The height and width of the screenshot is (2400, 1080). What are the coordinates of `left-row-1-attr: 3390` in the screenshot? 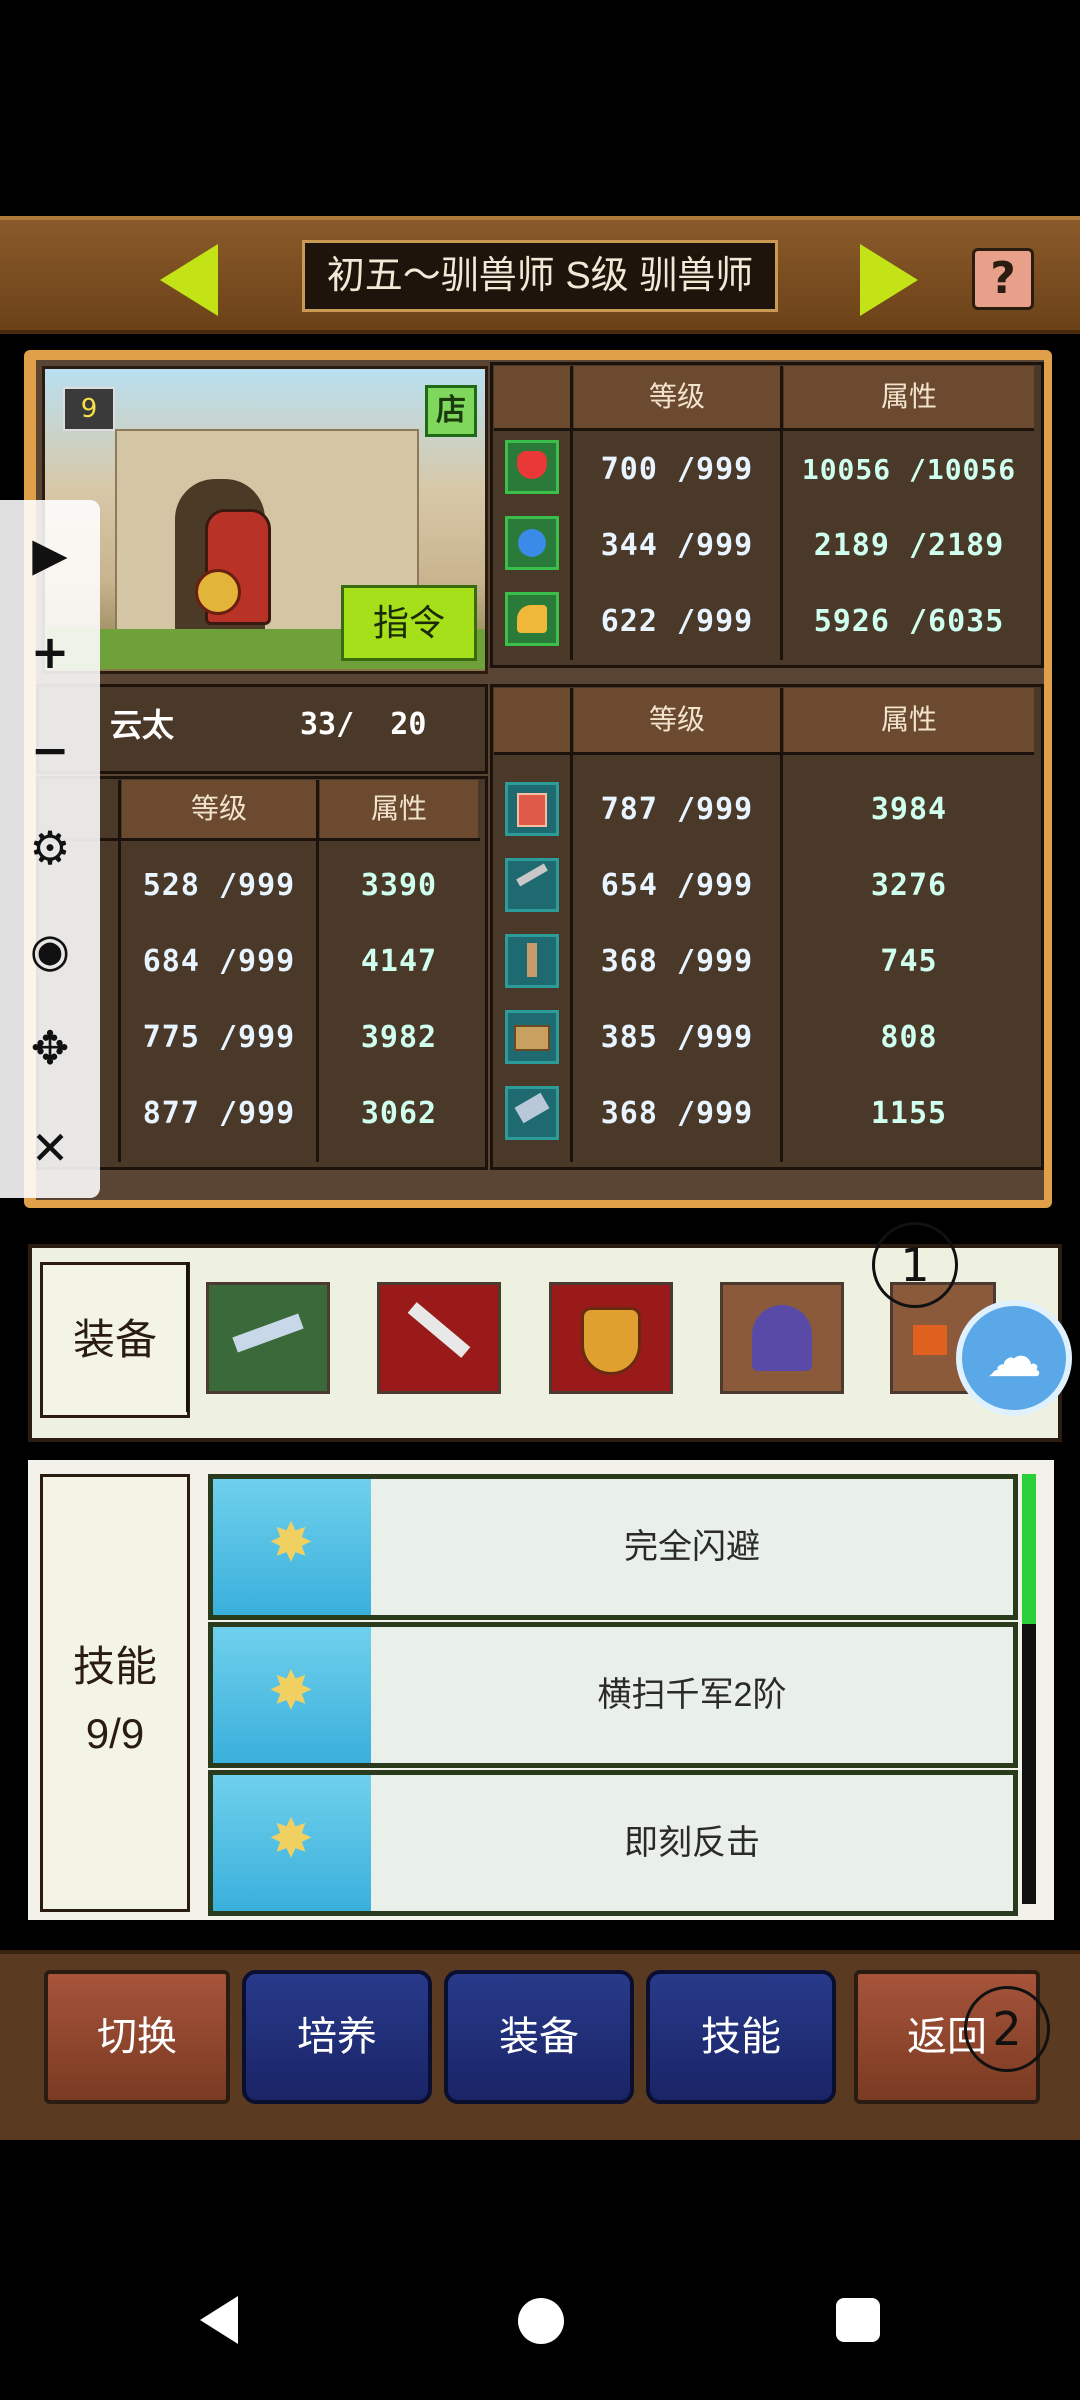 It's located at (399, 885).